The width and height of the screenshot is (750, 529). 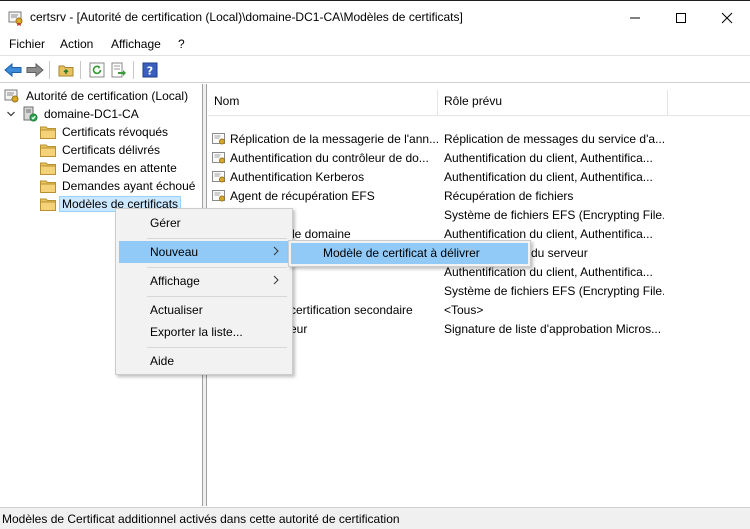 What do you see at coordinates (204, 310) in the screenshot?
I see `context-menu-item-refresh: Actualiser` at bounding box center [204, 310].